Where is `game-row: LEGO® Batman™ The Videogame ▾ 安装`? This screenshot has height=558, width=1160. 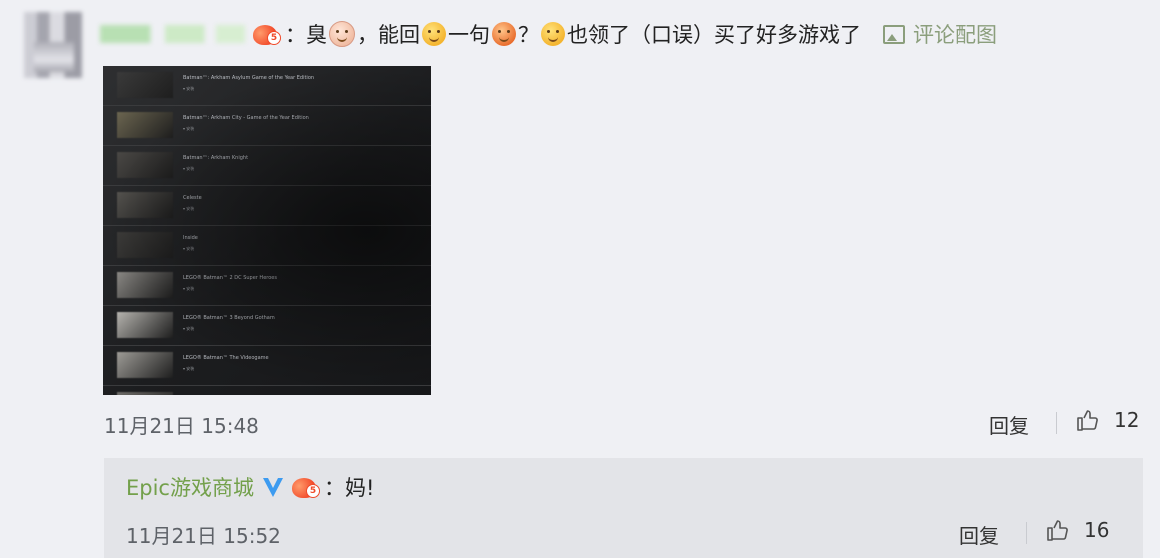
game-row: LEGO® Batman™ The Videogame ▾ 安装 is located at coordinates (267, 366).